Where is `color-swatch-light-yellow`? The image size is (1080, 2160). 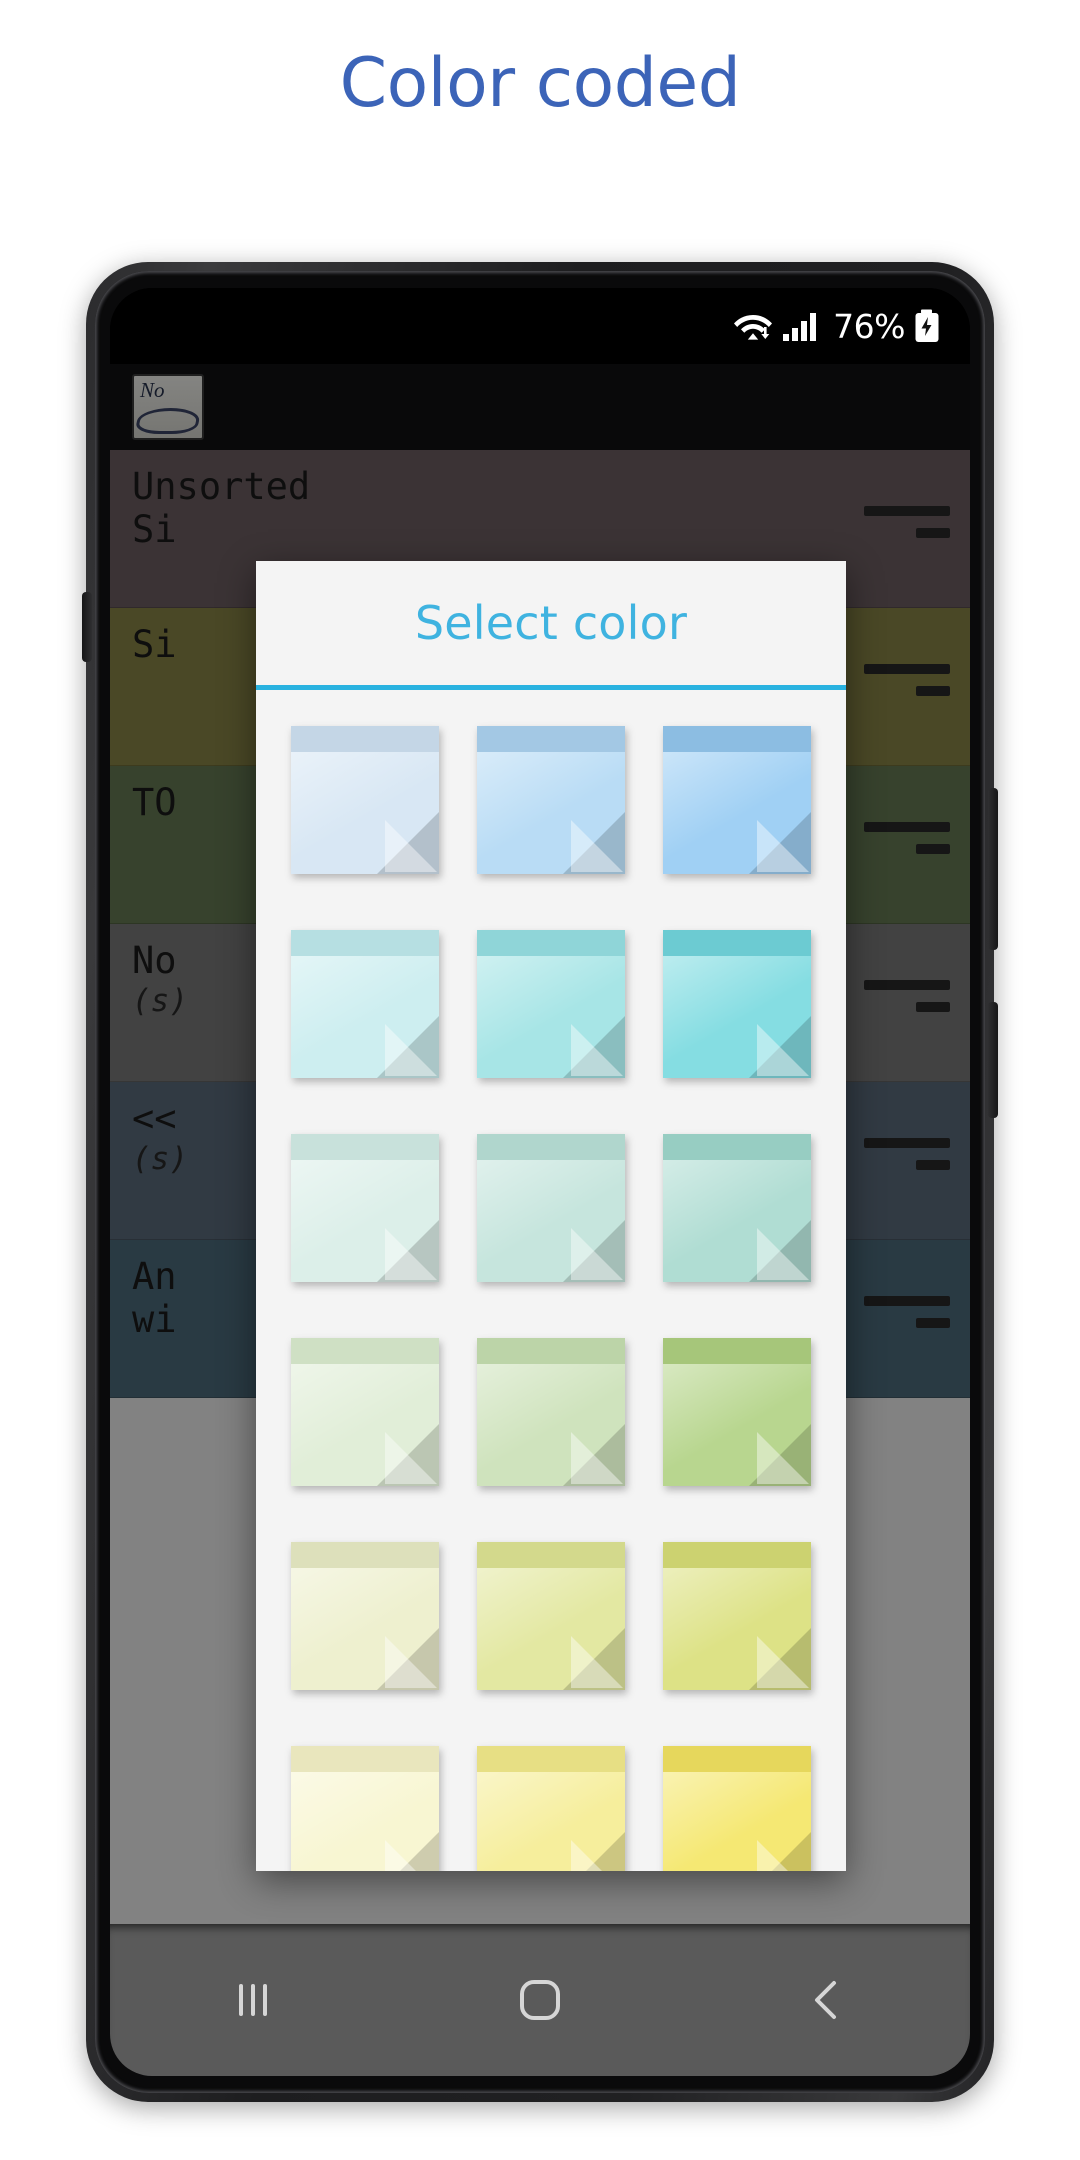
color-swatch-light-yellow is located at coordinates (551, 1808).